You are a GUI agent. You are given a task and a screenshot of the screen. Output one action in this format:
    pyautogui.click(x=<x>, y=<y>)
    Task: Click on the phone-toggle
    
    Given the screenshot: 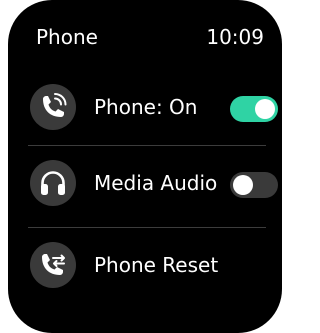 What is the action you would take?
    pyautogui.click(x=254, y=109)
    